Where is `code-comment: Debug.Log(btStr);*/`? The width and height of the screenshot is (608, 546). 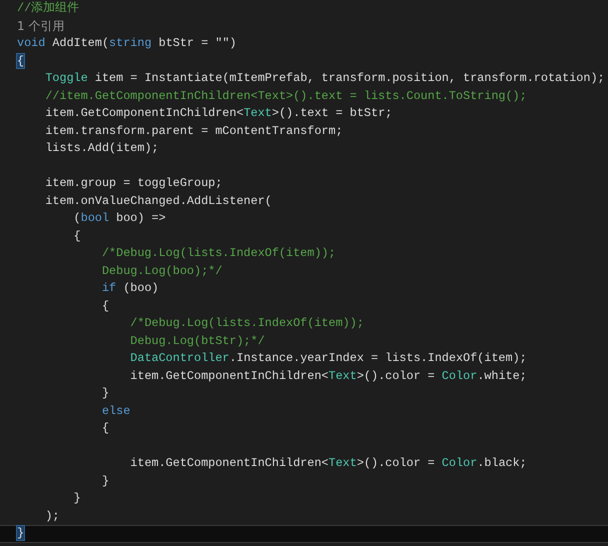 code-comment: Debug.Log(btStr);*/ is located at coordinates (197, 341).